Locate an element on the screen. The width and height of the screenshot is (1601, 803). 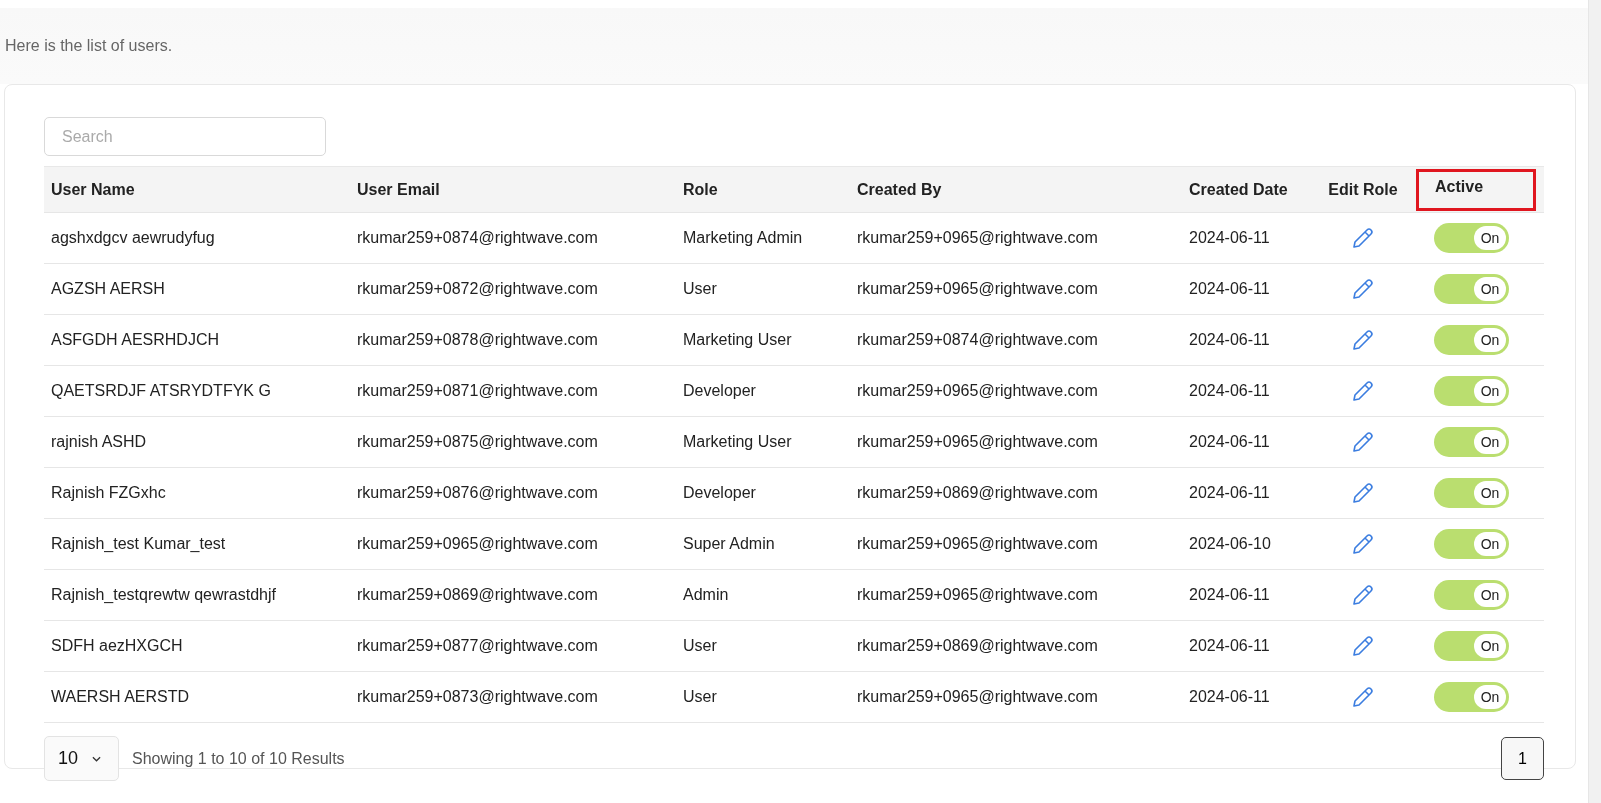
table-cell: rkumar259+0876@rightwave.com is located at coordinates (513, 493).